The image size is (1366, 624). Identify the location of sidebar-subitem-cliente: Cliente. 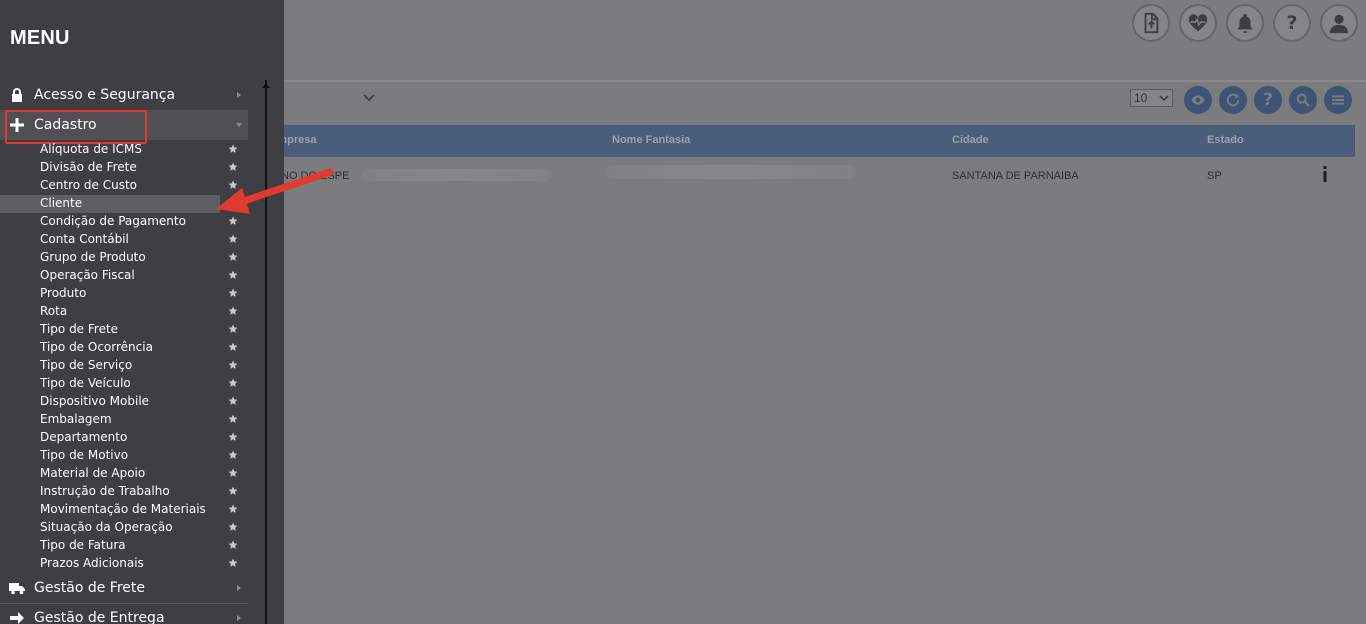
(119, 204).